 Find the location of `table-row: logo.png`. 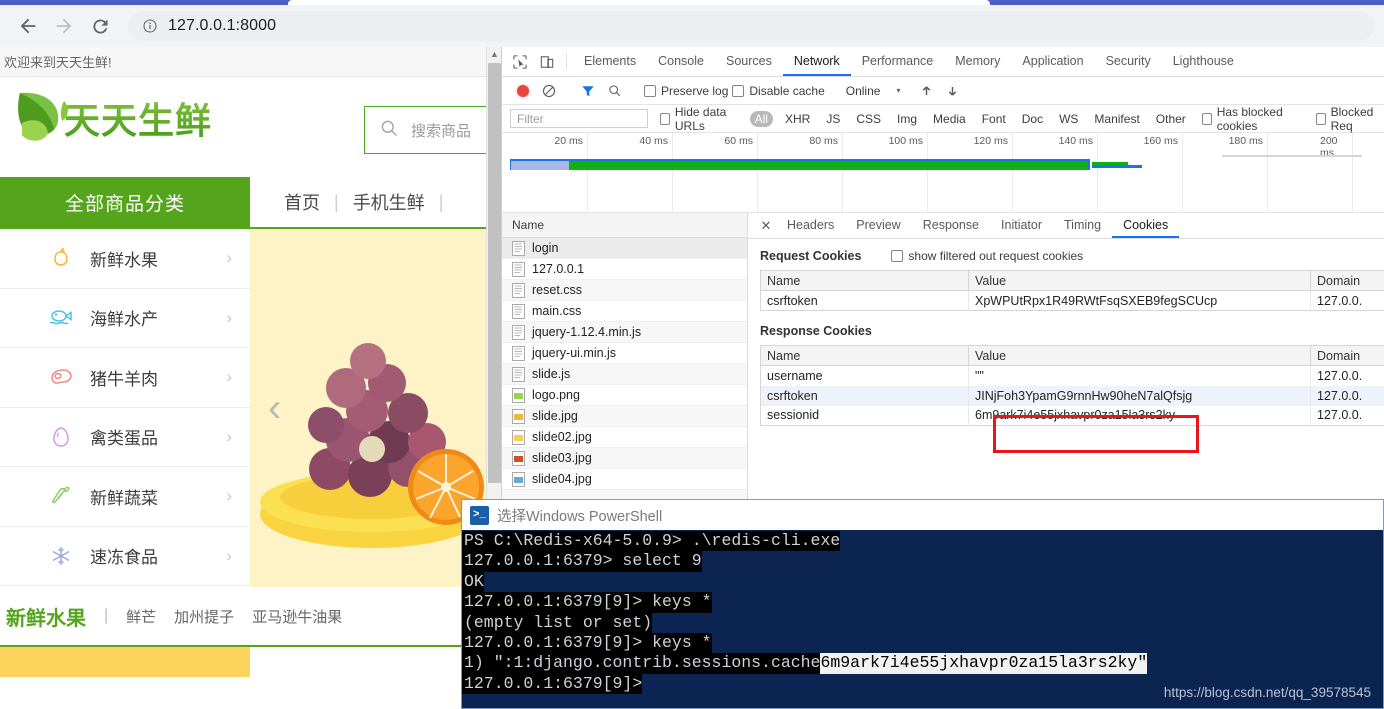

table-row: logo.png is located at coordinates (624, 395).